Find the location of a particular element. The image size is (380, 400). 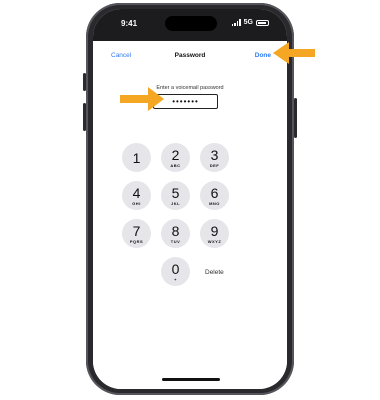

home-indicator is located at coordinates (191, 379).